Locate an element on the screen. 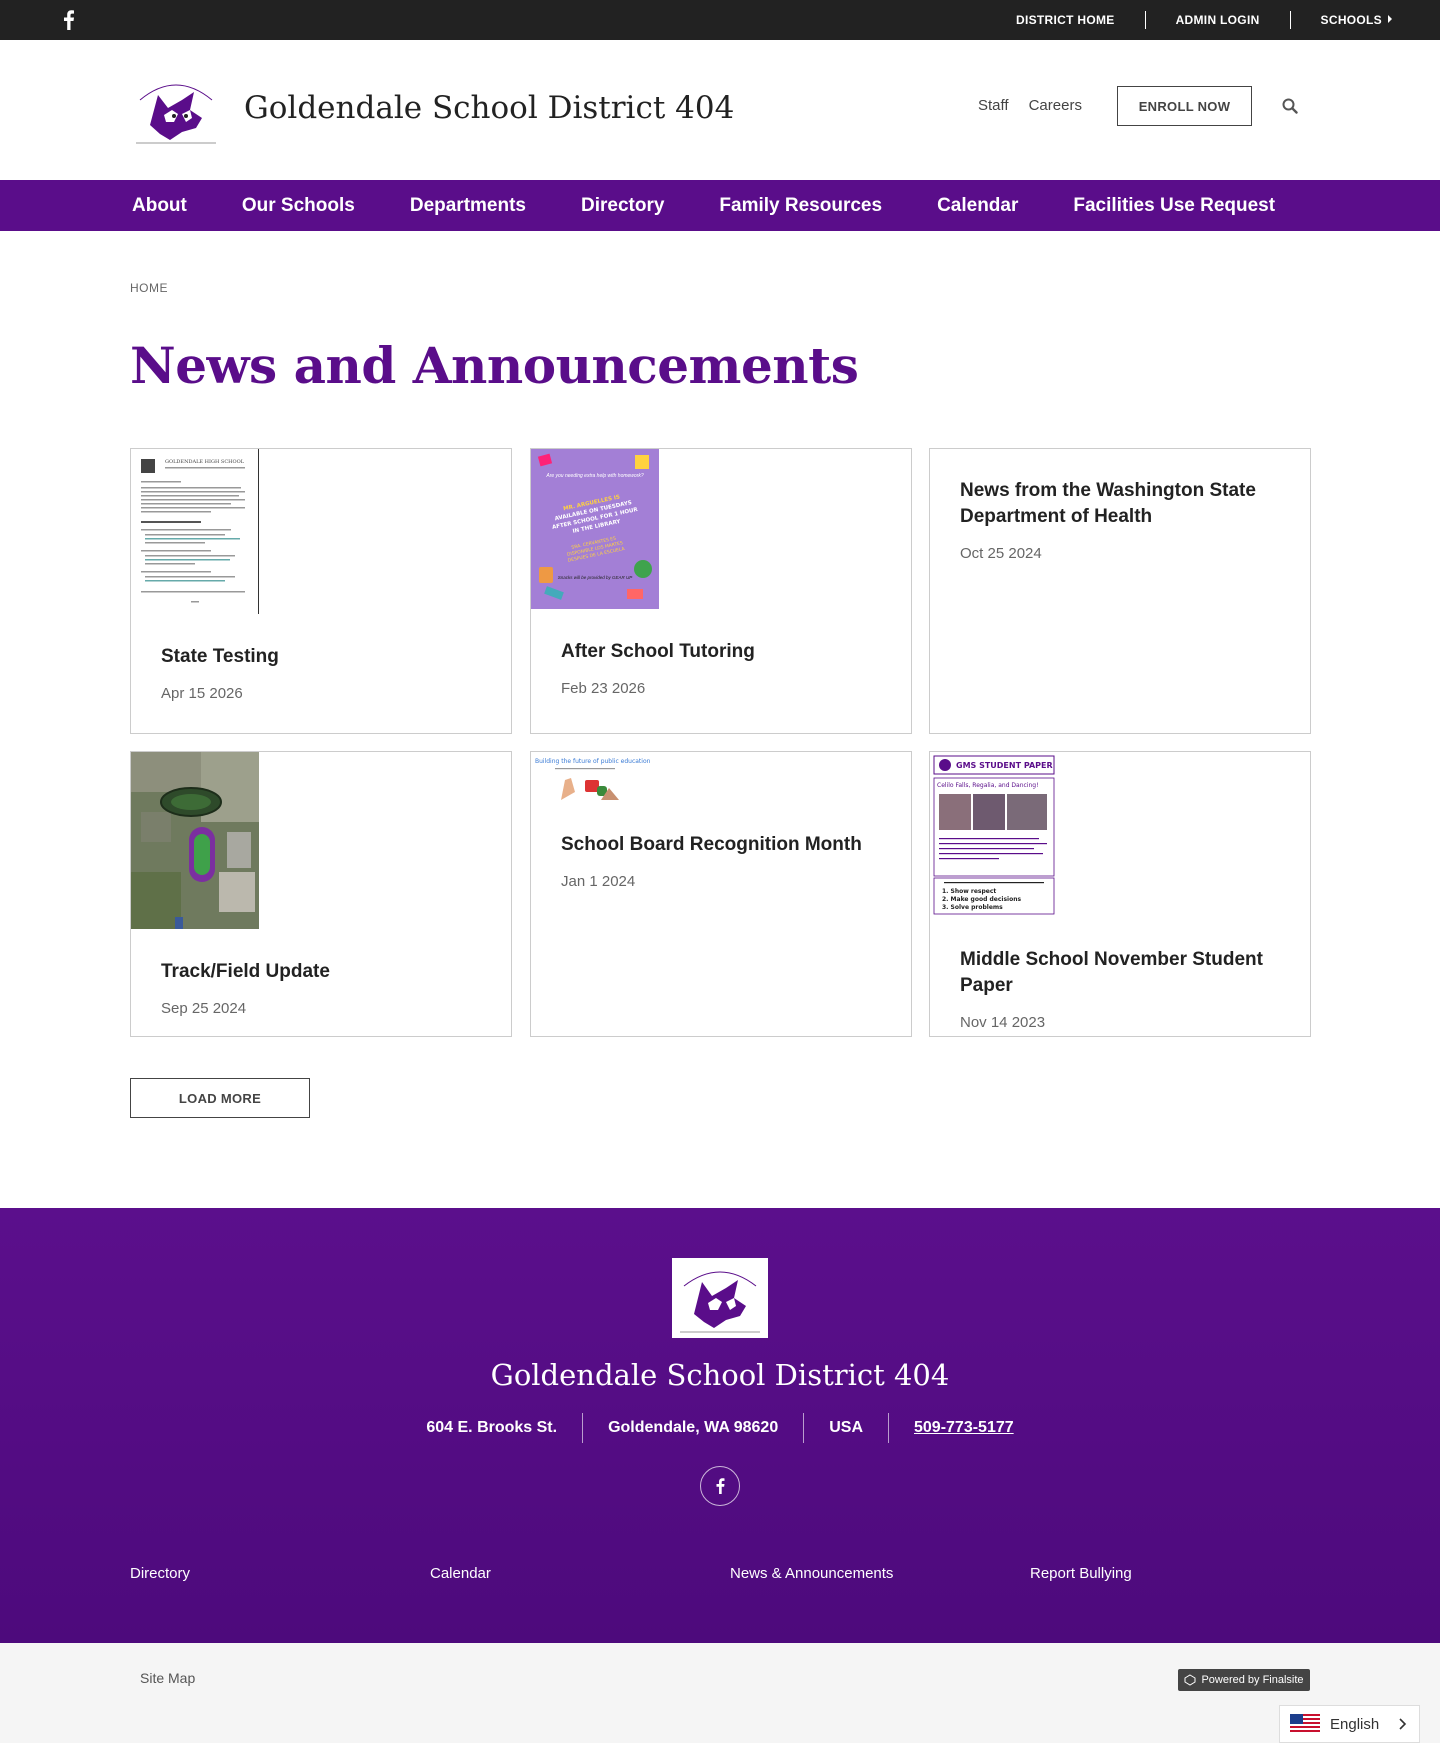 Image resolution: width=1440 pixels, height=1743 pixels. district-logo-icon is located at coordinates (176, 110).